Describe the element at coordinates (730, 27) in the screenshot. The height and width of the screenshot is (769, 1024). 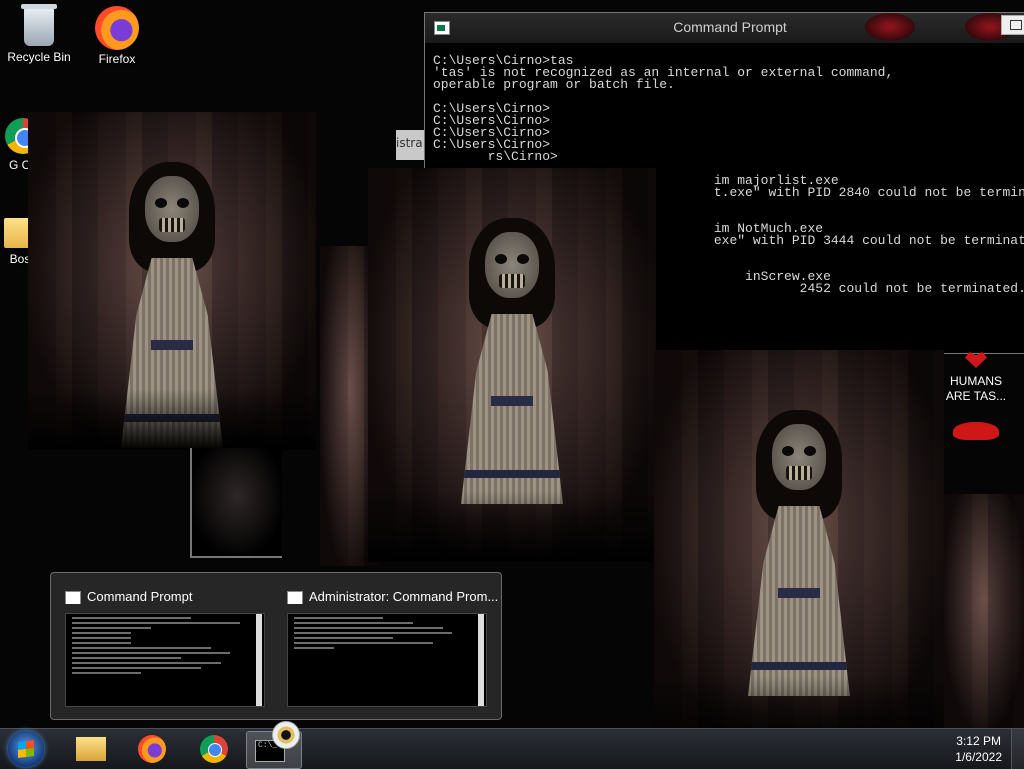
I see `window-title: Command Prompt` at that location.